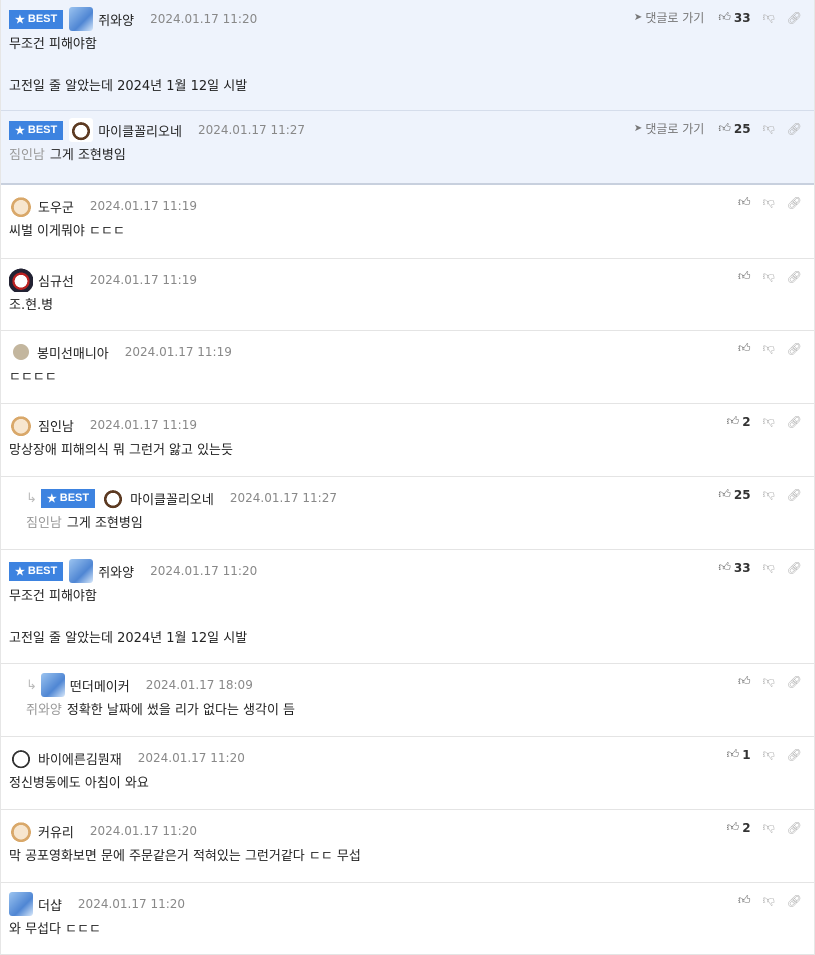  I want to click on reply-arrow-icon: ↳, so click(31, 685).